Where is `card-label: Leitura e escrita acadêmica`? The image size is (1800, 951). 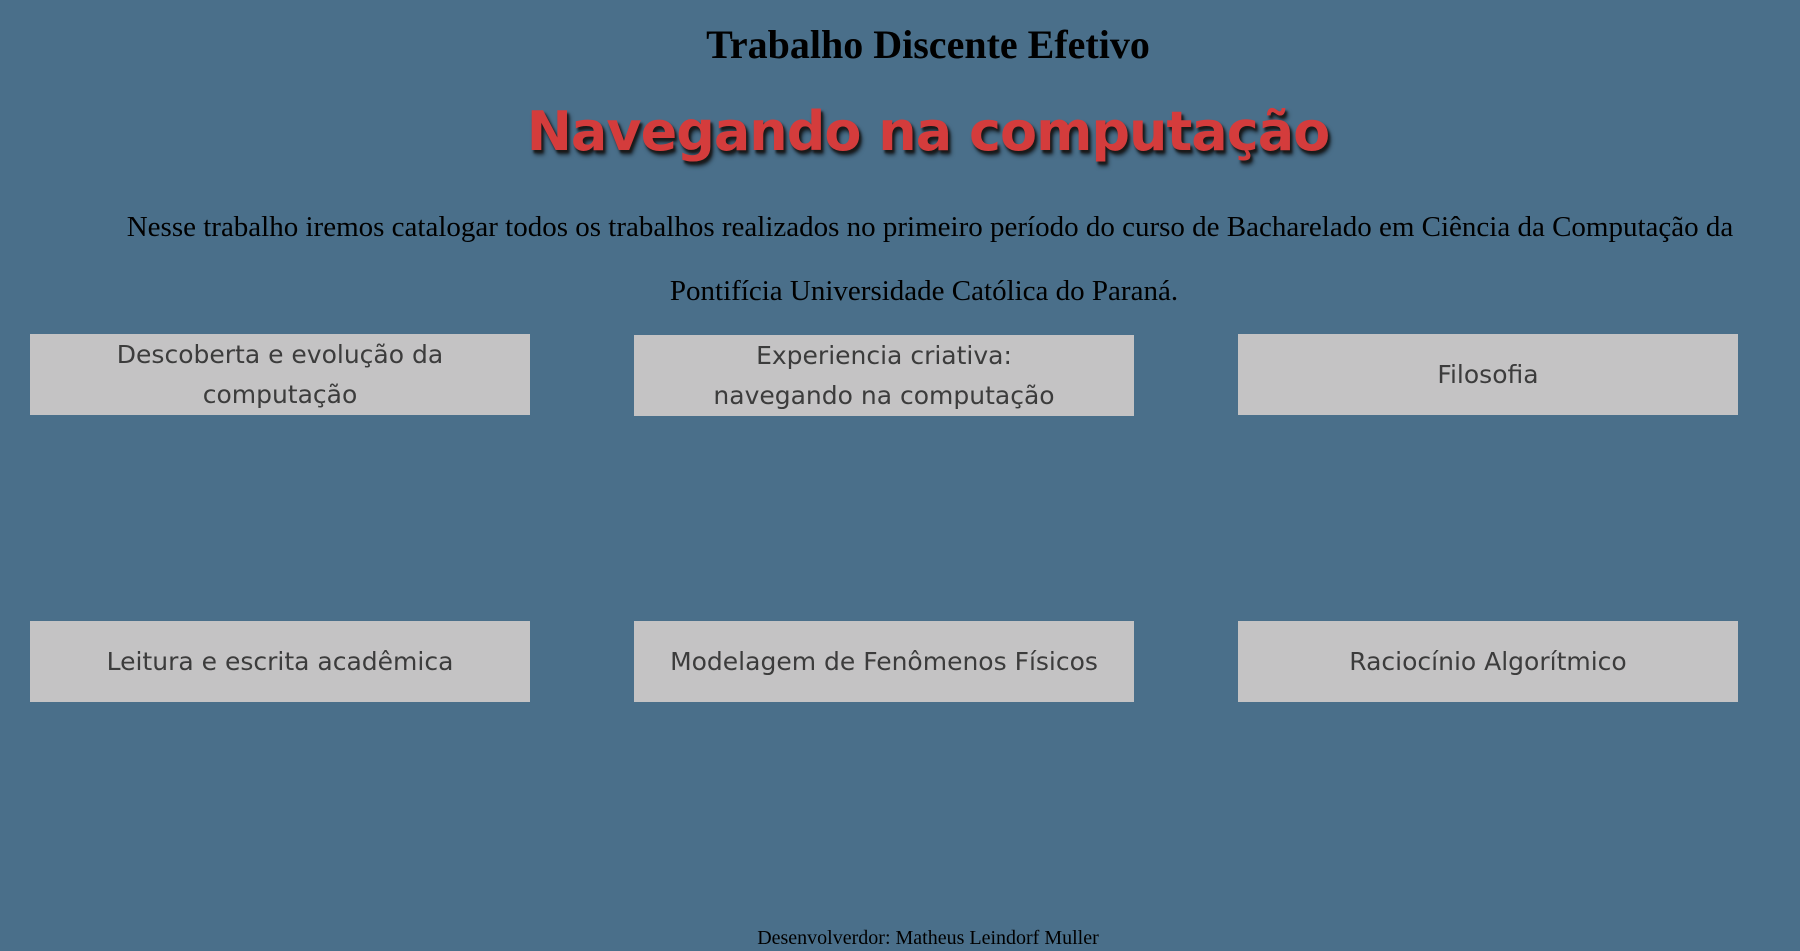 card-label: Leitura e escrita acadêmica is located at coordinates (280, 661).